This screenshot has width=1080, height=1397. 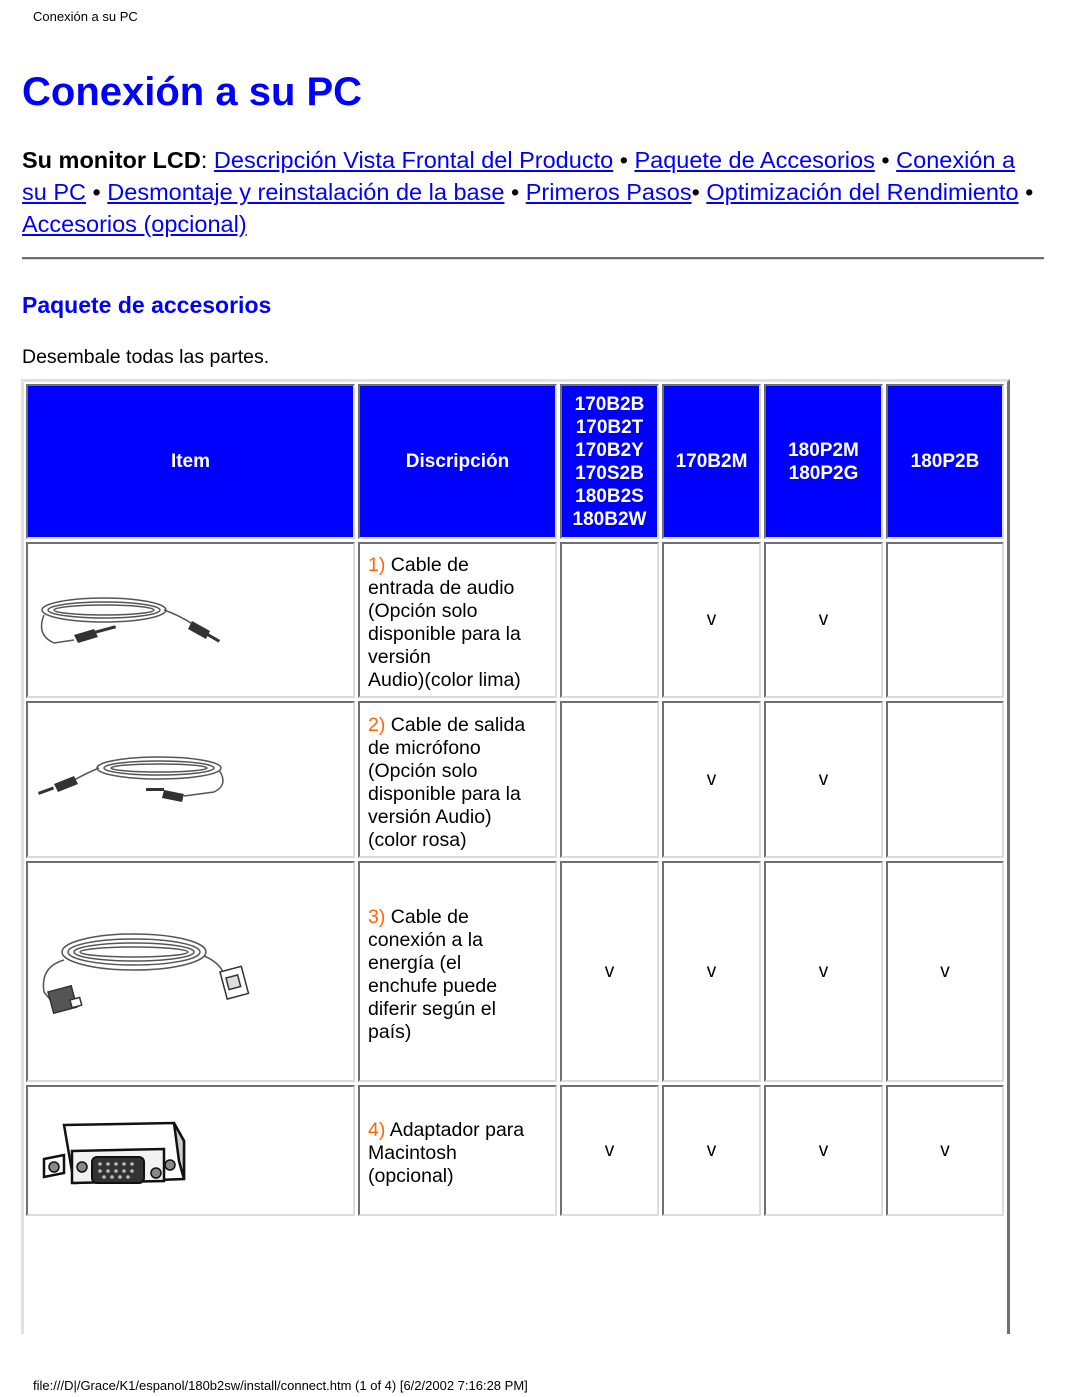 What do you see at coordinates (114, 1152) in the screenshot?
I see `mac-adapter-icon` at bounding box center [114, 1152].